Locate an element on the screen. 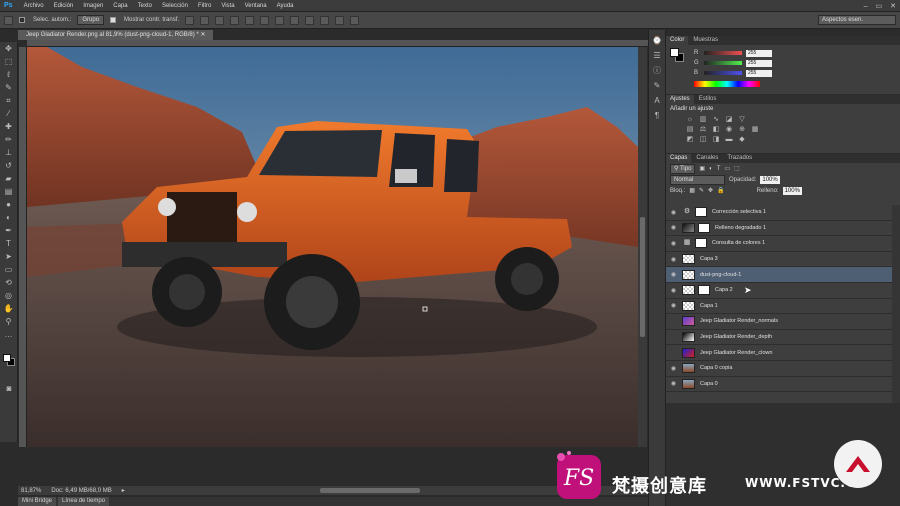 Image resolution: width=900 pixels, height=506 pixels. status-arrow-icon: ▸ is located at coordinates (123, 490).